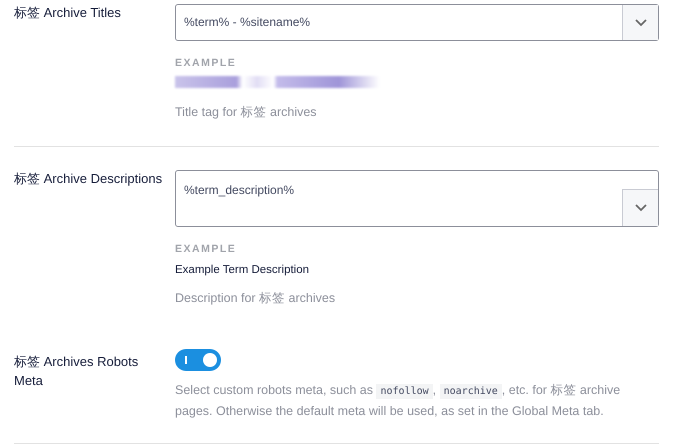  What do you see at coordinates (417, 22) in the screenshot?
I see `template-field: %term% - %sitename%` at bounding box center [417, 22].